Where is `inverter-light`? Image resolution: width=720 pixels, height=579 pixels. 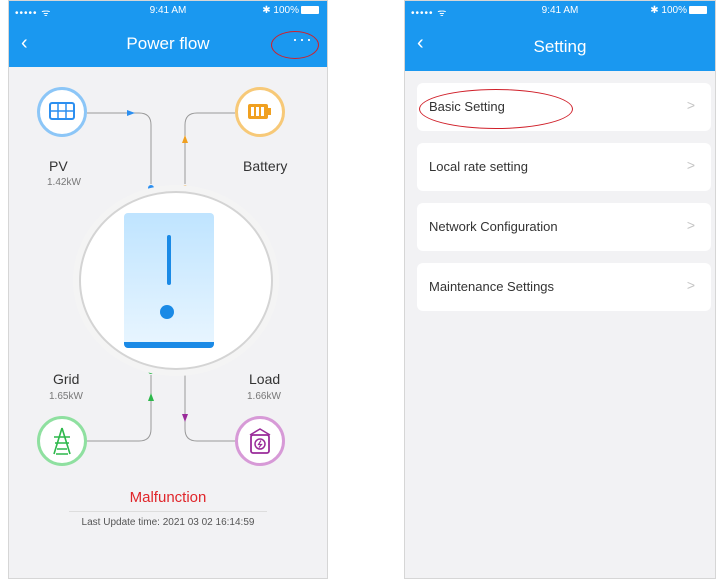 inverter-light is located at coordinates (167, 312).